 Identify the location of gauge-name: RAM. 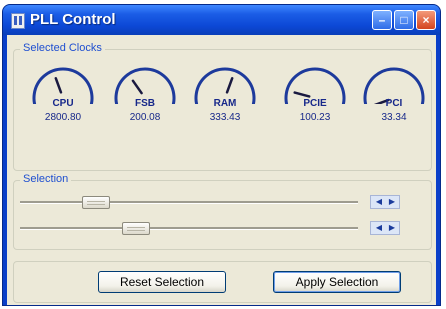
(225, 103).